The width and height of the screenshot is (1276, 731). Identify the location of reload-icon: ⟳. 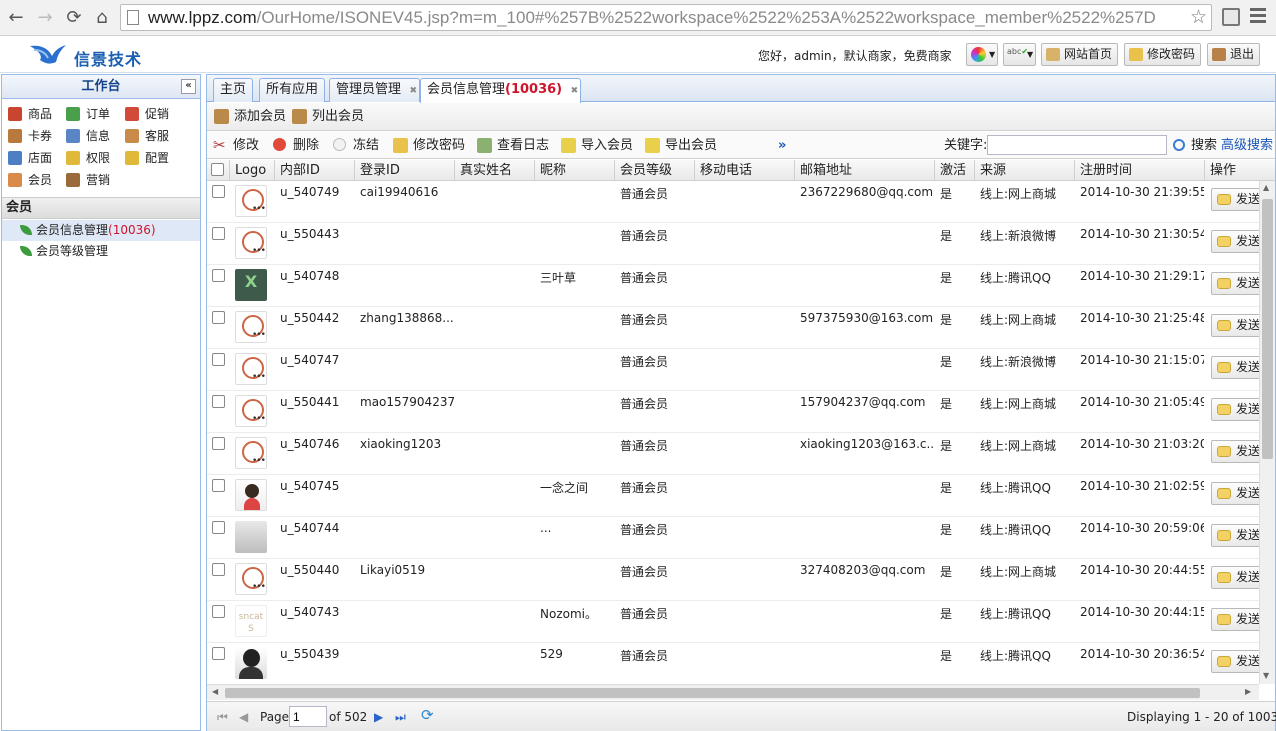
(74, 18).